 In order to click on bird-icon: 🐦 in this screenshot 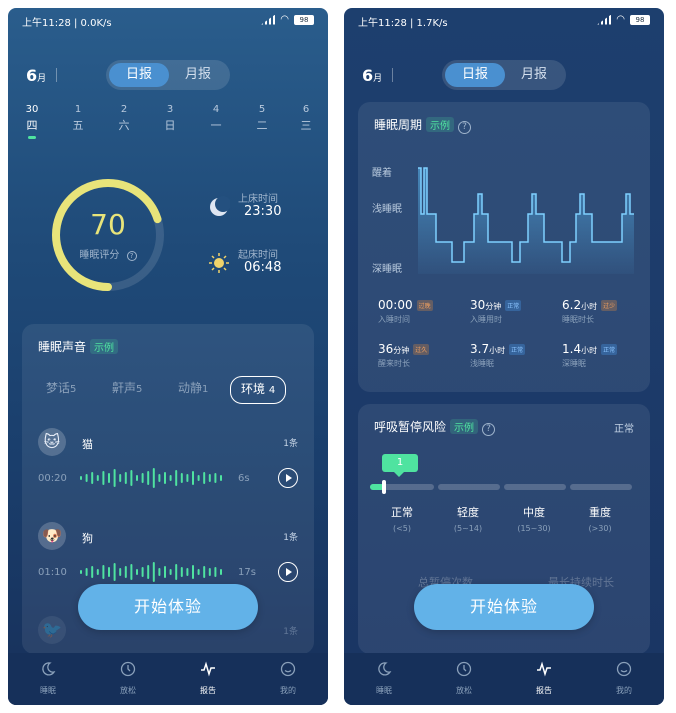, I will do `click(52, 630)`.